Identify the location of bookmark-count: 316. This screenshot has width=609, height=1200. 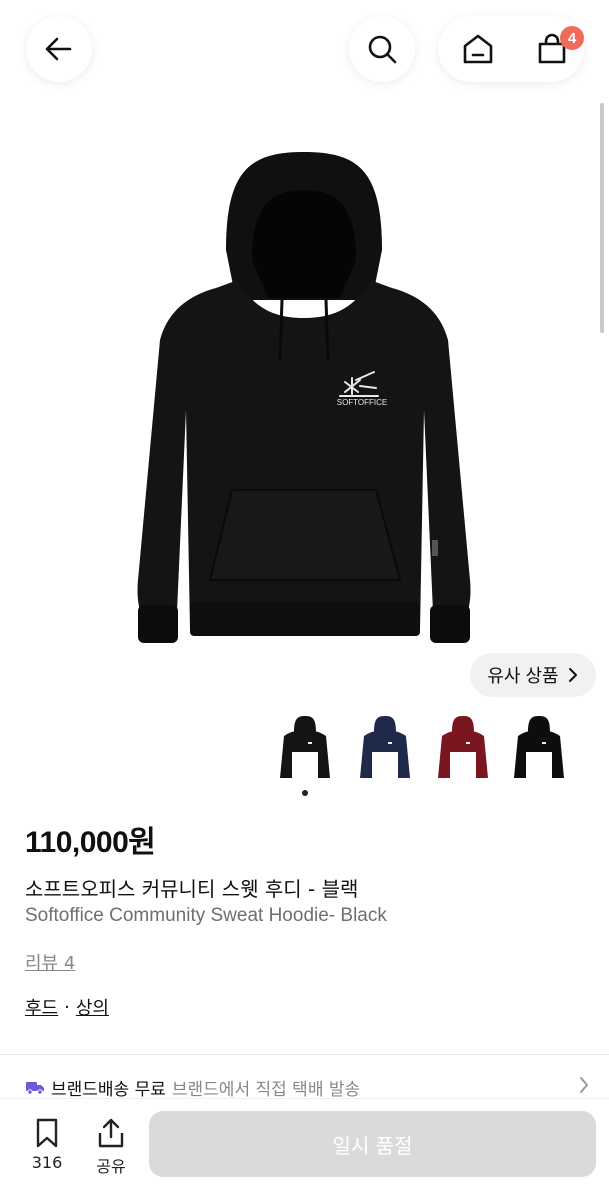
(47, 1162).